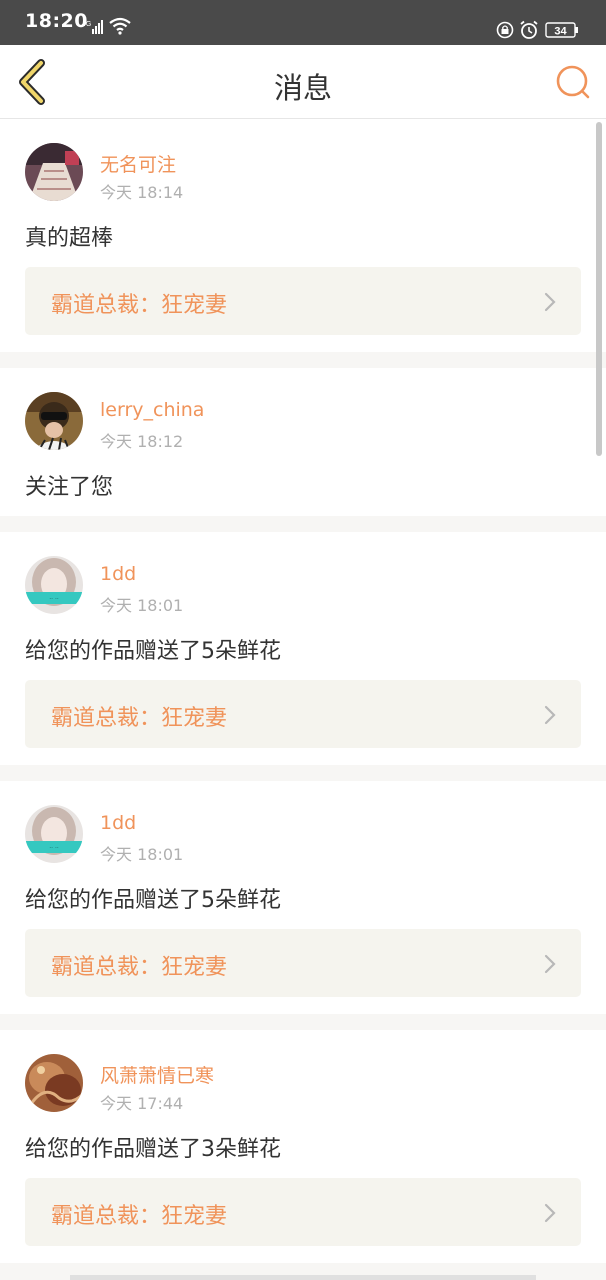 The width and height of the screenshot is (606, 1280). Describe the element at coordinates (142, 1103) in the screenshot. I see `message-time: 今天 17:44` at that location.